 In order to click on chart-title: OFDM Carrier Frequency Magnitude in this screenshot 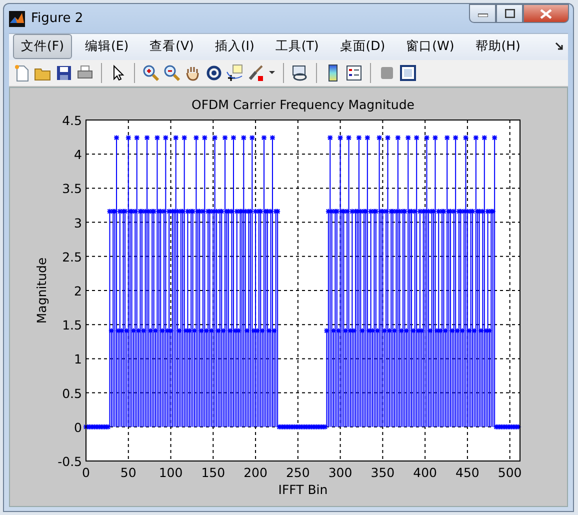, I will do `click(303, 104)`.